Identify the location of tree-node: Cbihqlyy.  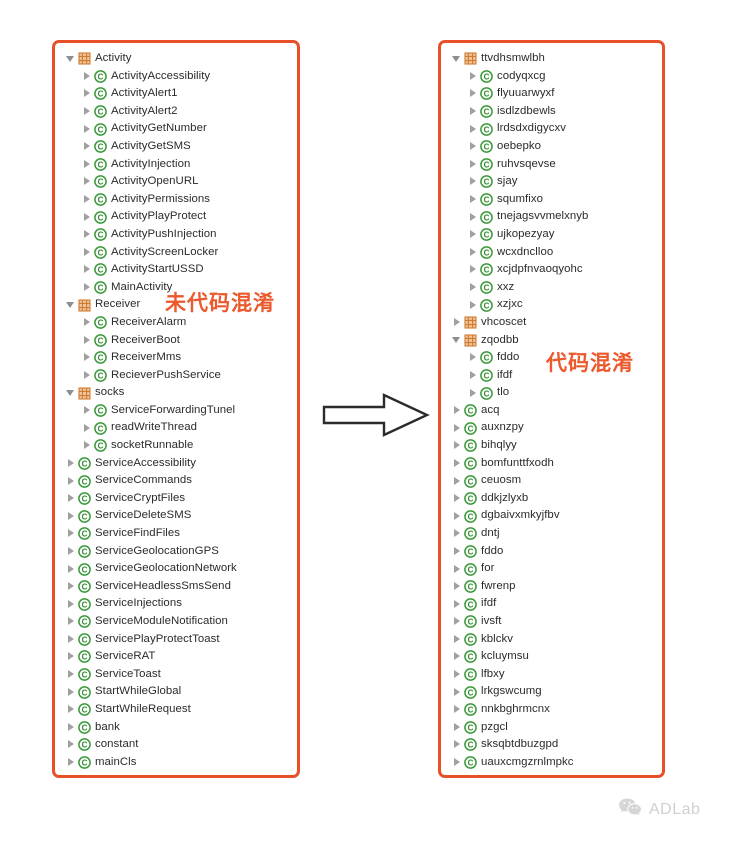
(551, 446).